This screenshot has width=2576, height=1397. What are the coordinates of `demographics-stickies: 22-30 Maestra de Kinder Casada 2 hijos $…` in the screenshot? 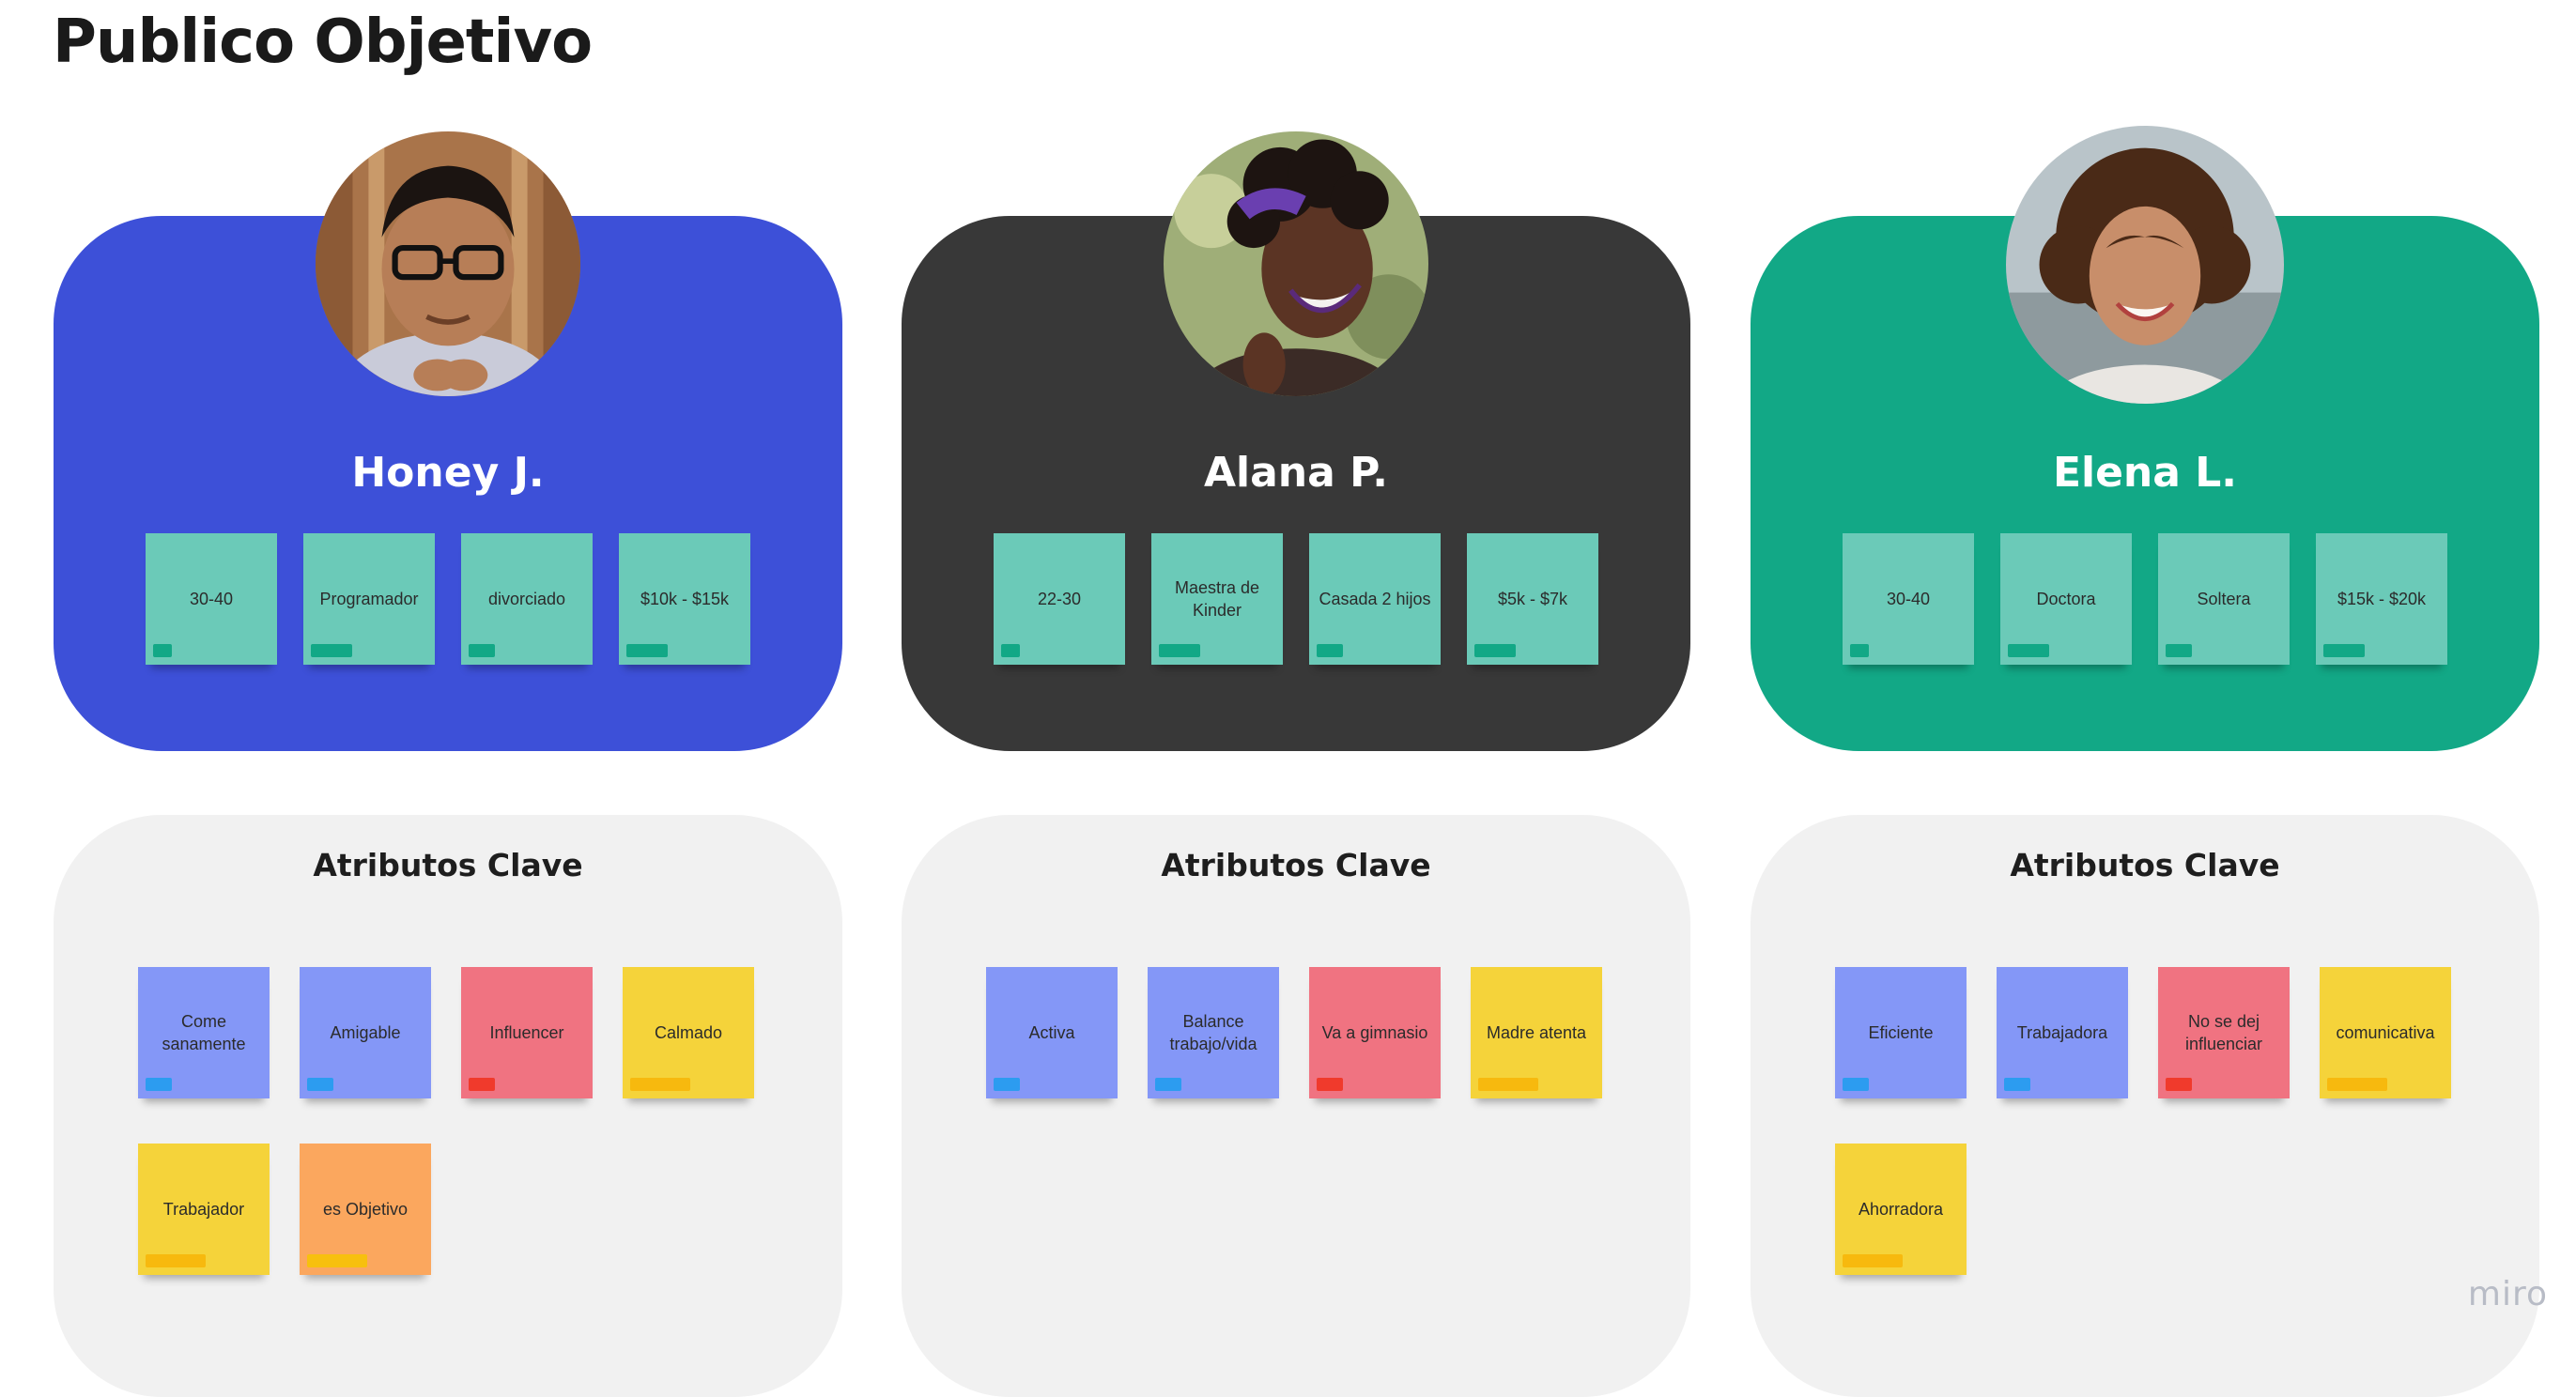 It's located at (1296, 599).